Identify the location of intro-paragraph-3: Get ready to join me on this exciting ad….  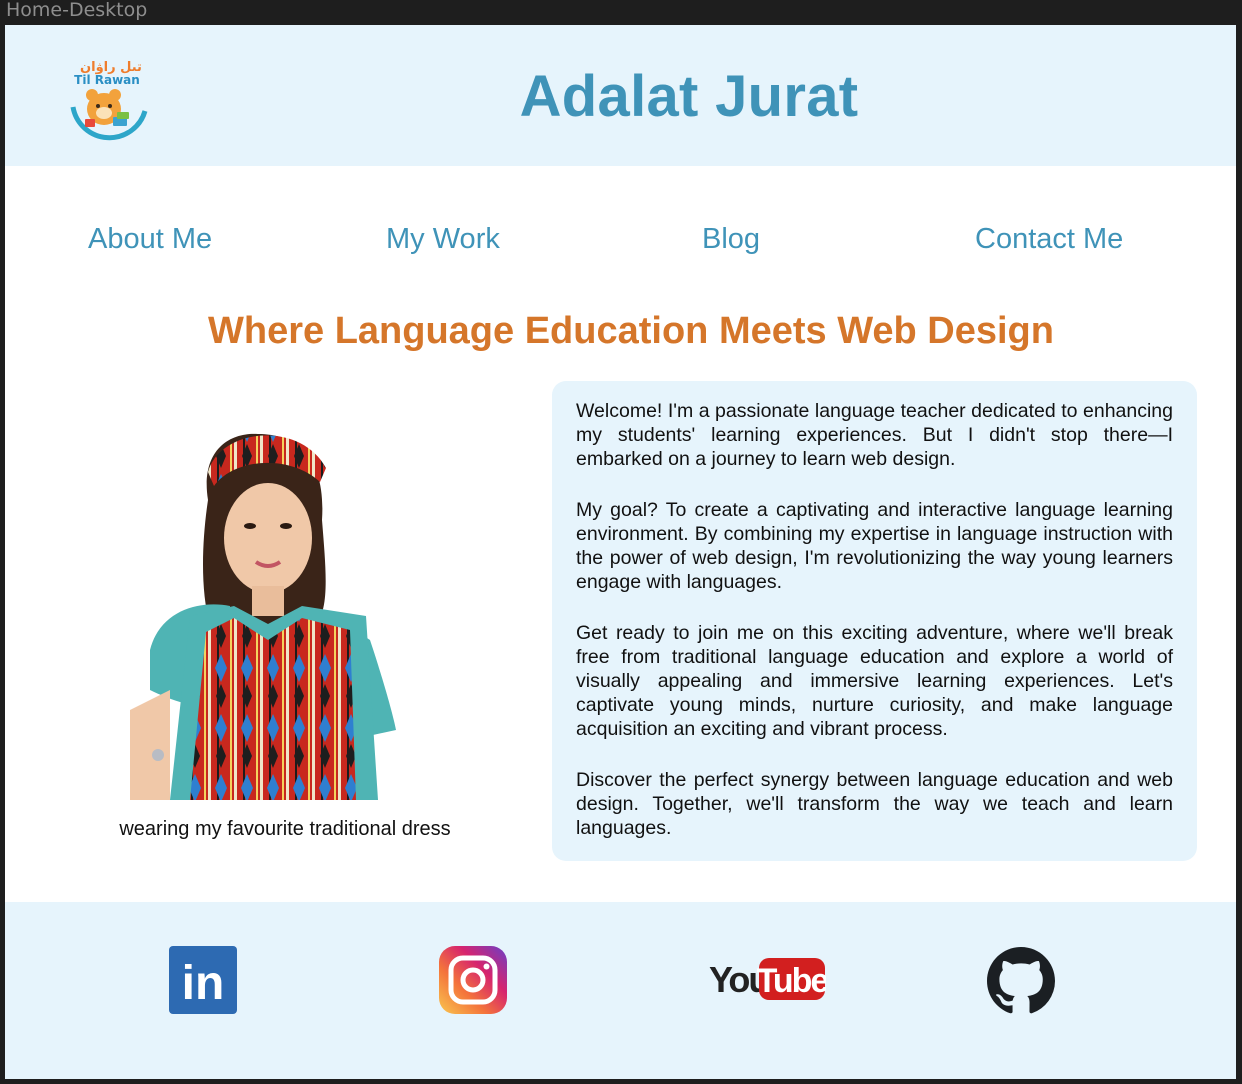
(874, 681).